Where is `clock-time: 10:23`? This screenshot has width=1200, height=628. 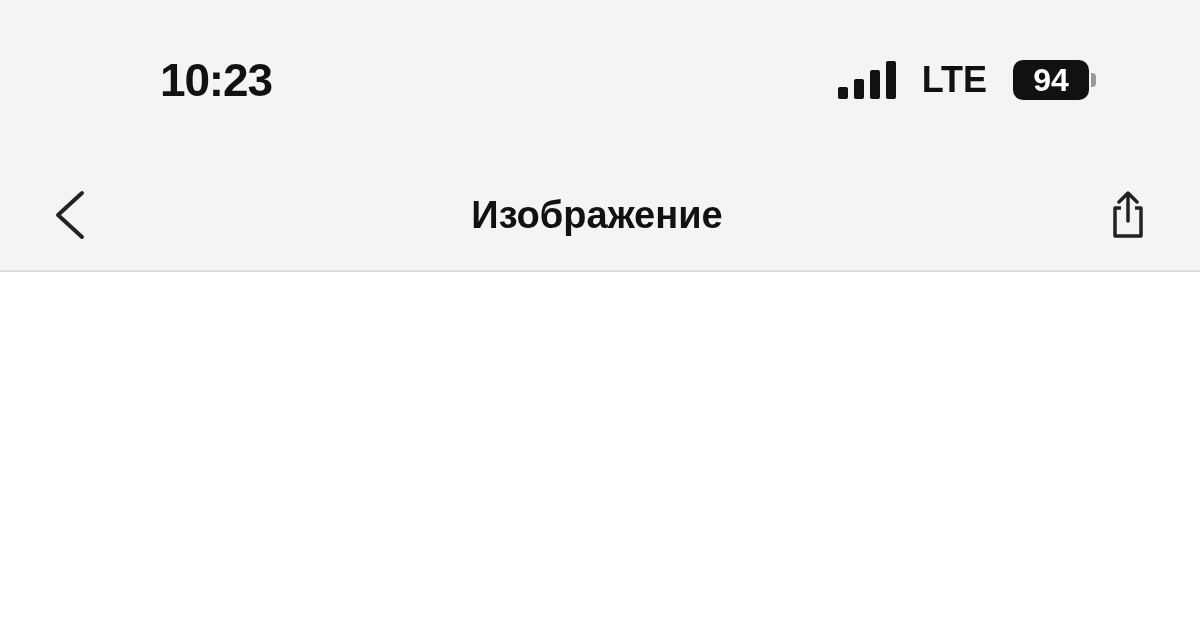 clock-time: 10:23 is located at coordinates (216, 80).